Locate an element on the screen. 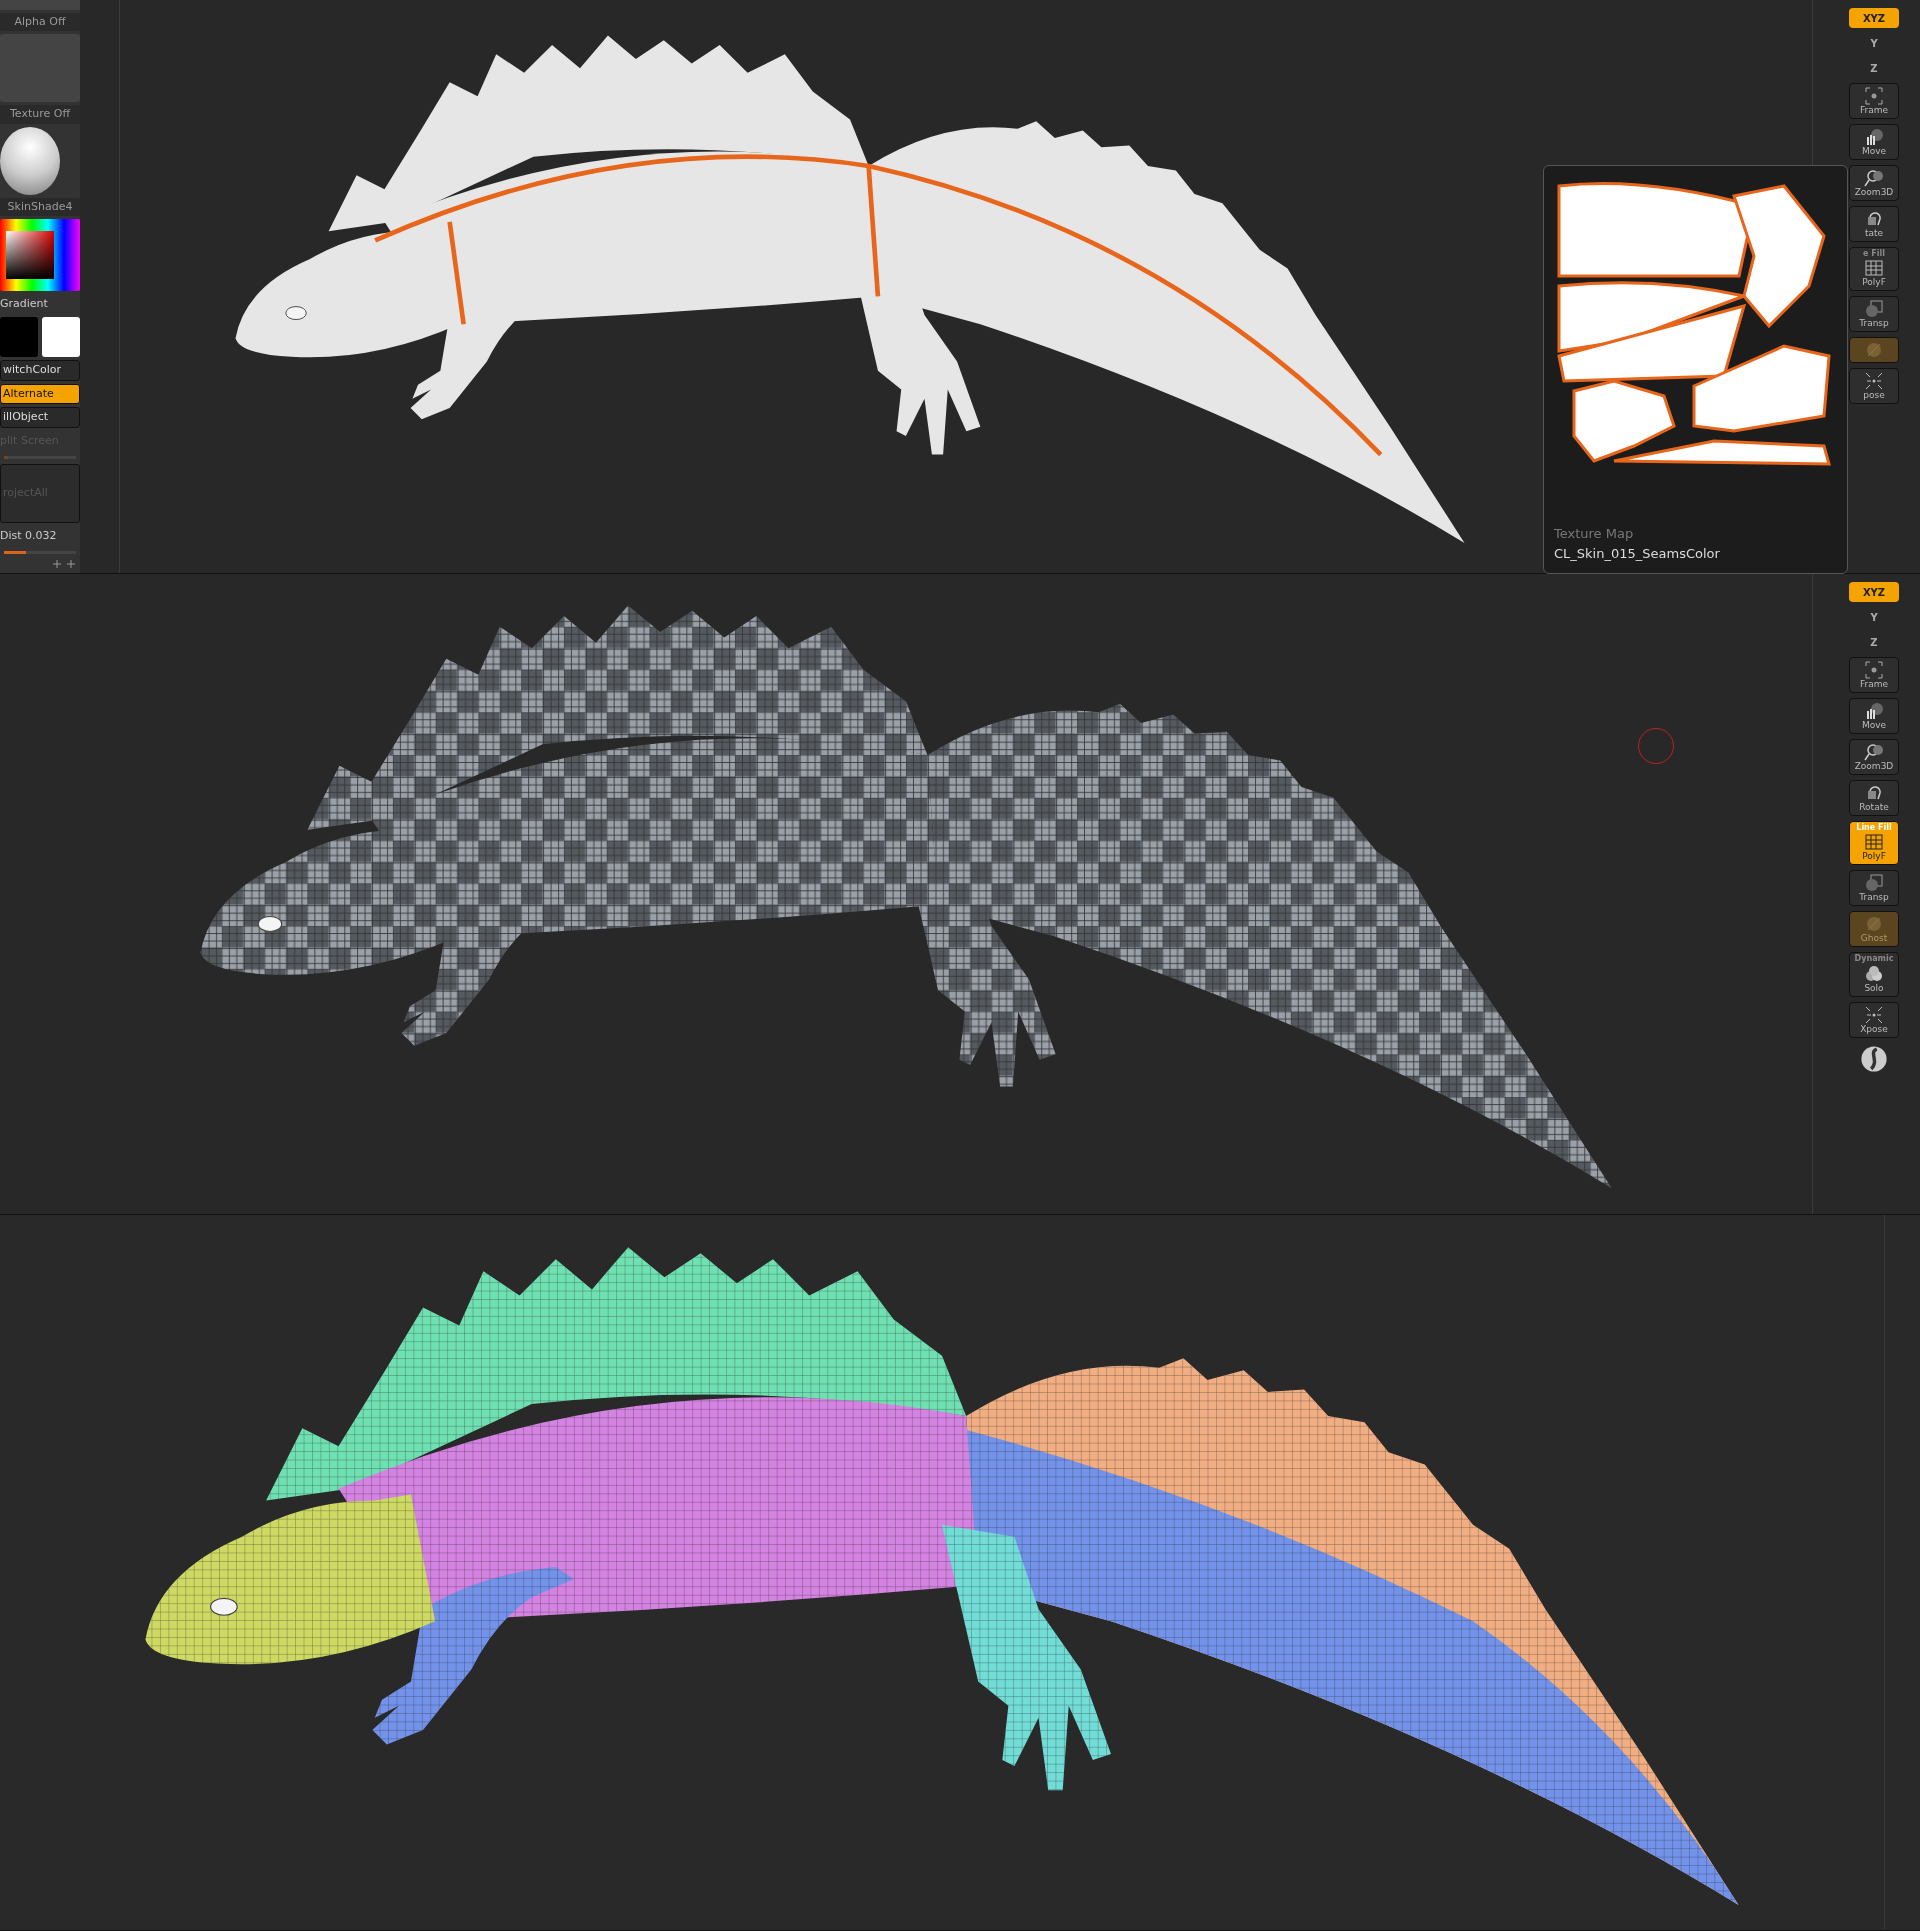 This screenshot has width=1920, height=1931. circles-icon is located at coordinates (1874, 973).